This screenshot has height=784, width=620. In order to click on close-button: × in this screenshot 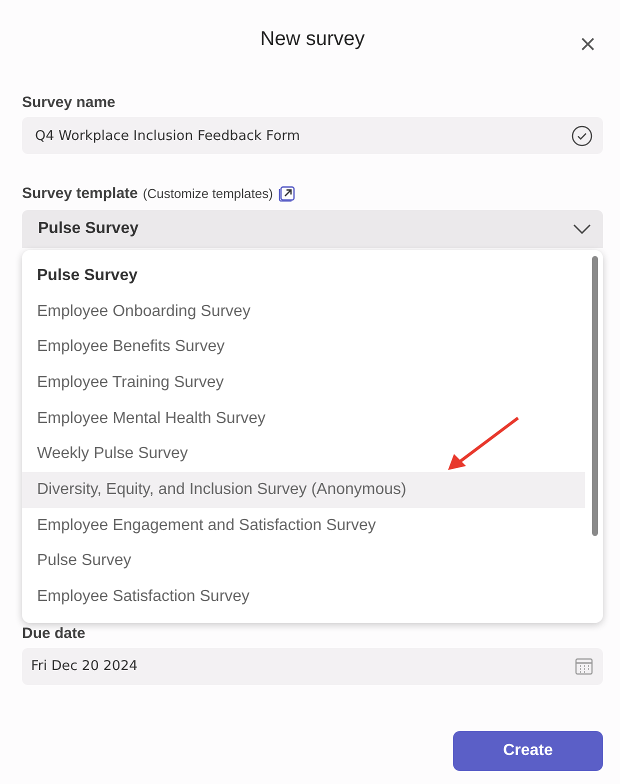, I will do `click(587, 45)`.